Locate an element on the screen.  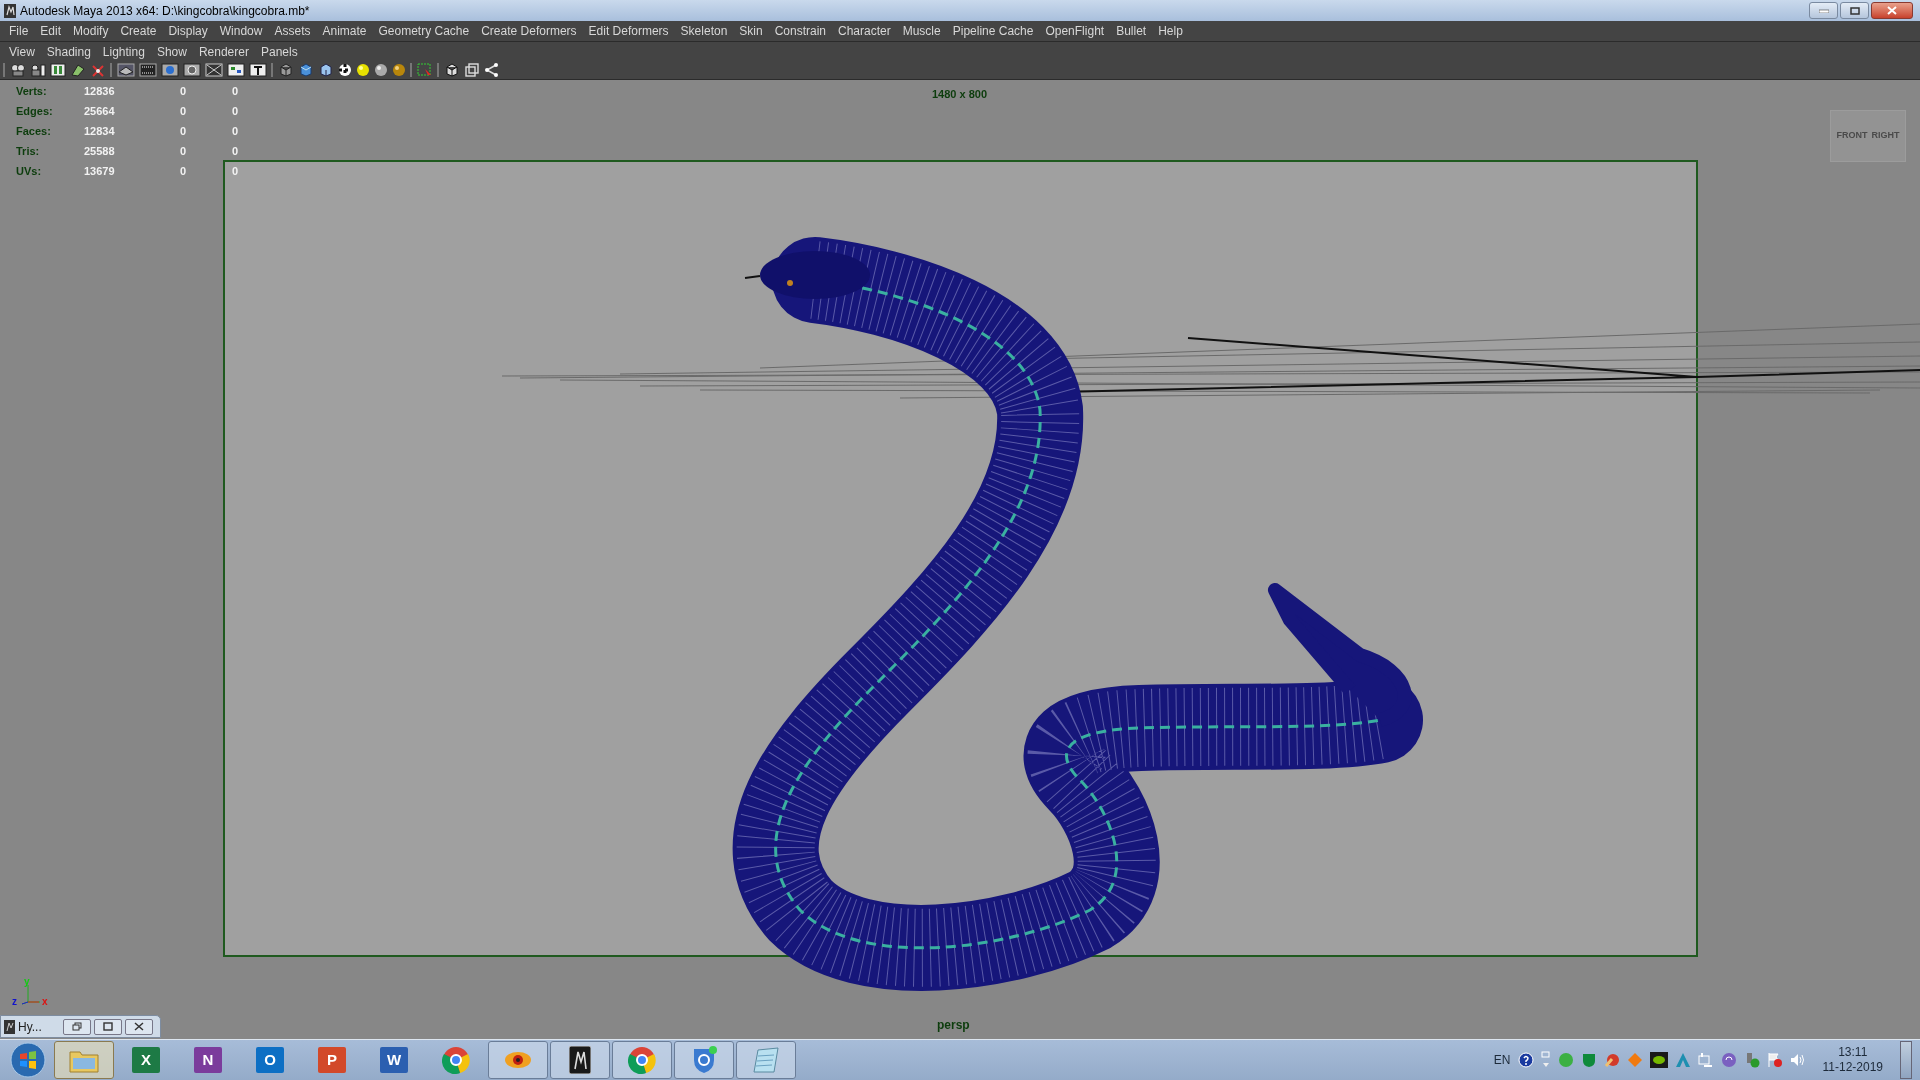
menu-item: File is located at coordinates (19, 31).